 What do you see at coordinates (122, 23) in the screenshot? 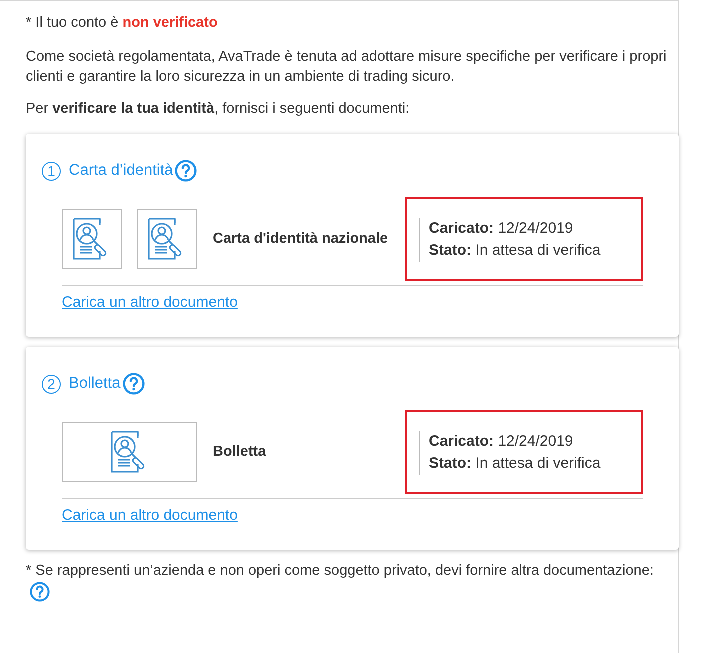
I see `account-status-notice: * Il tuo conto è non verificato` at bounding box center [122, 23].